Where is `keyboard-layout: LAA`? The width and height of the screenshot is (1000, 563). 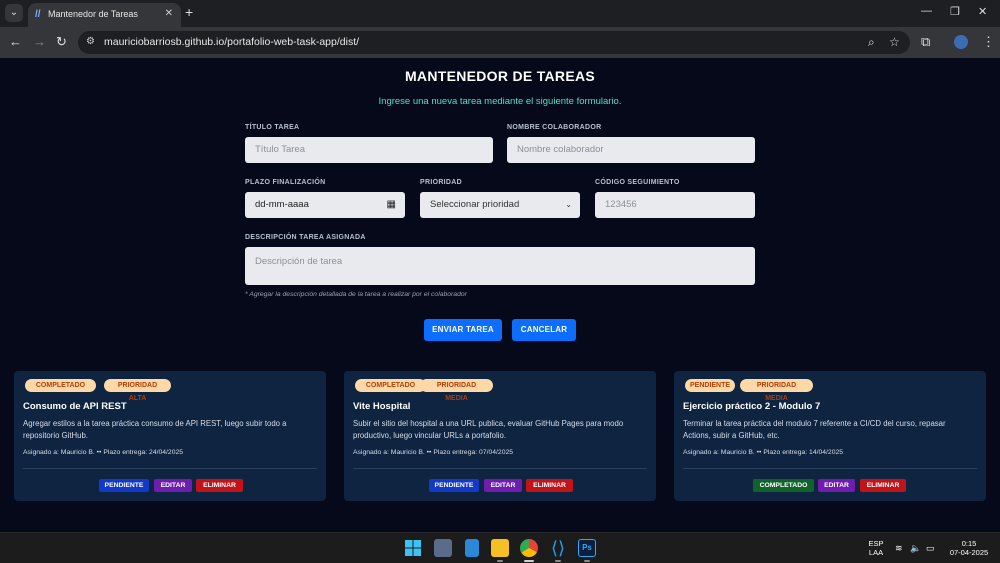
keyboard-layout: LAA is located at coordinates (876, 552).